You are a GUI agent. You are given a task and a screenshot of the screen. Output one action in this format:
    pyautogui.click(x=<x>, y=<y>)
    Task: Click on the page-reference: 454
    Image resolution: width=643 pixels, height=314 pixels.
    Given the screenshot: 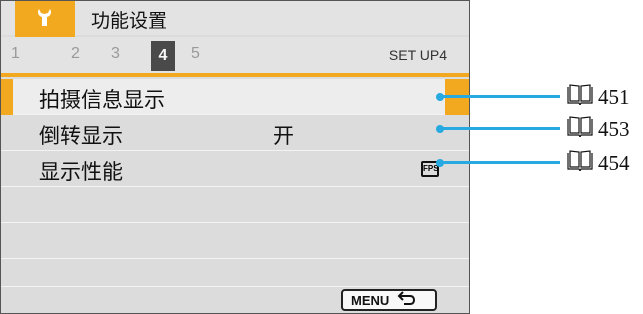 What is the action you would take?
    pyautogui.click(x=598, y=163)
    